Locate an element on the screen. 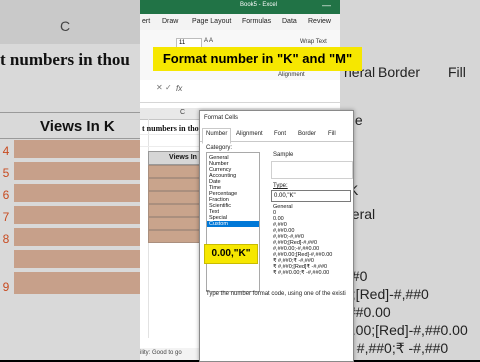 Image resolution: width=480 pixels, height=362 pixels. tab-number: Number is located at coordinates (217, 136).